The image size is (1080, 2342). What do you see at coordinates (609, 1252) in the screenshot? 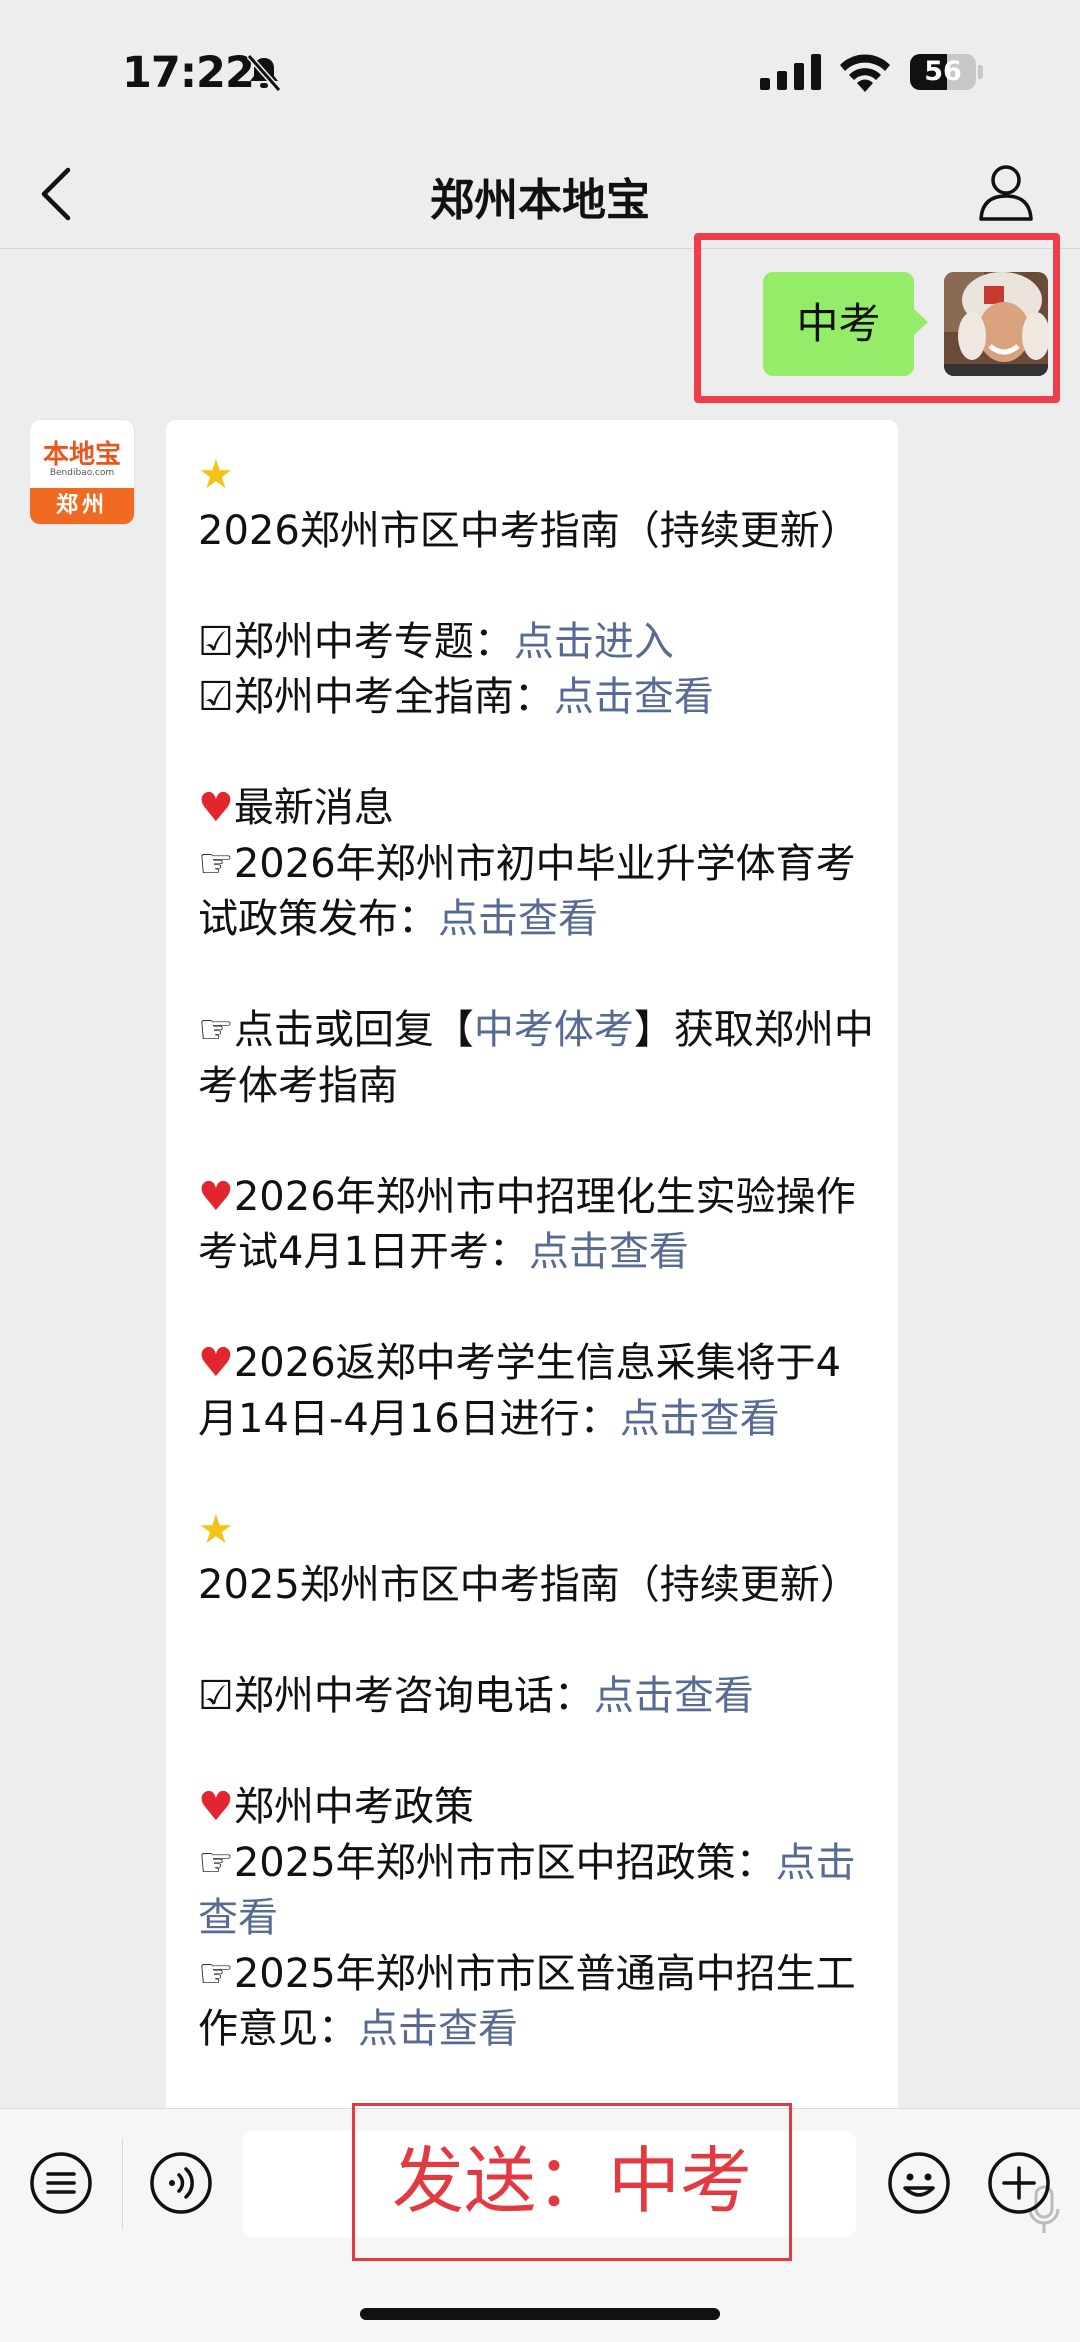
I see `lab-exam-link: 点击查看` at bounding box center [609, 1252].